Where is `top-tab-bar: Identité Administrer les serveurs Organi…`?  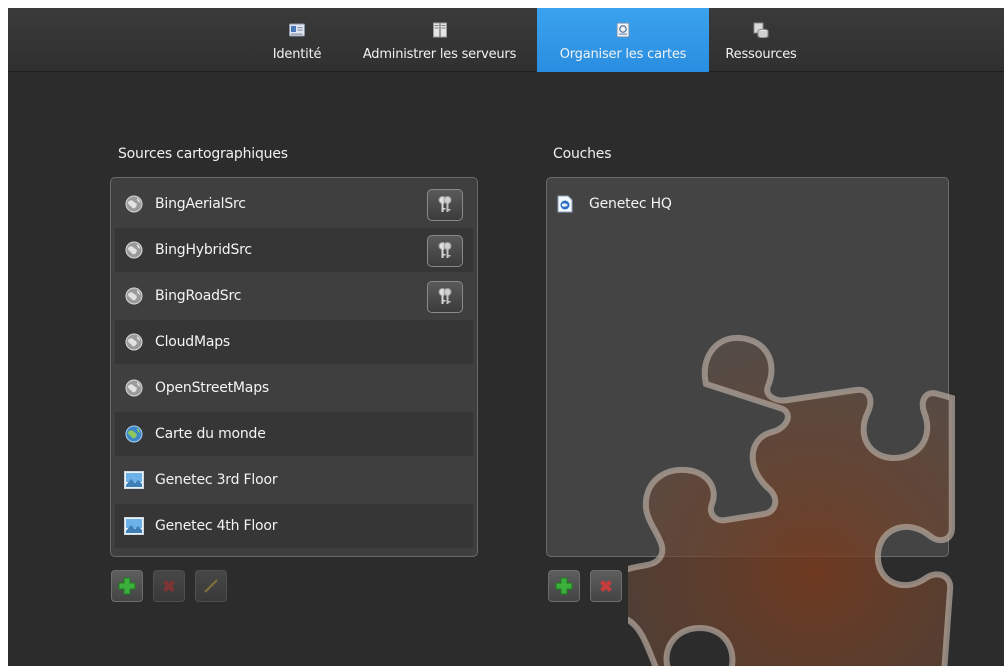 top-tab-bar: Identité Administrer les serveurs Organi… is located at coordinates (506, 40).